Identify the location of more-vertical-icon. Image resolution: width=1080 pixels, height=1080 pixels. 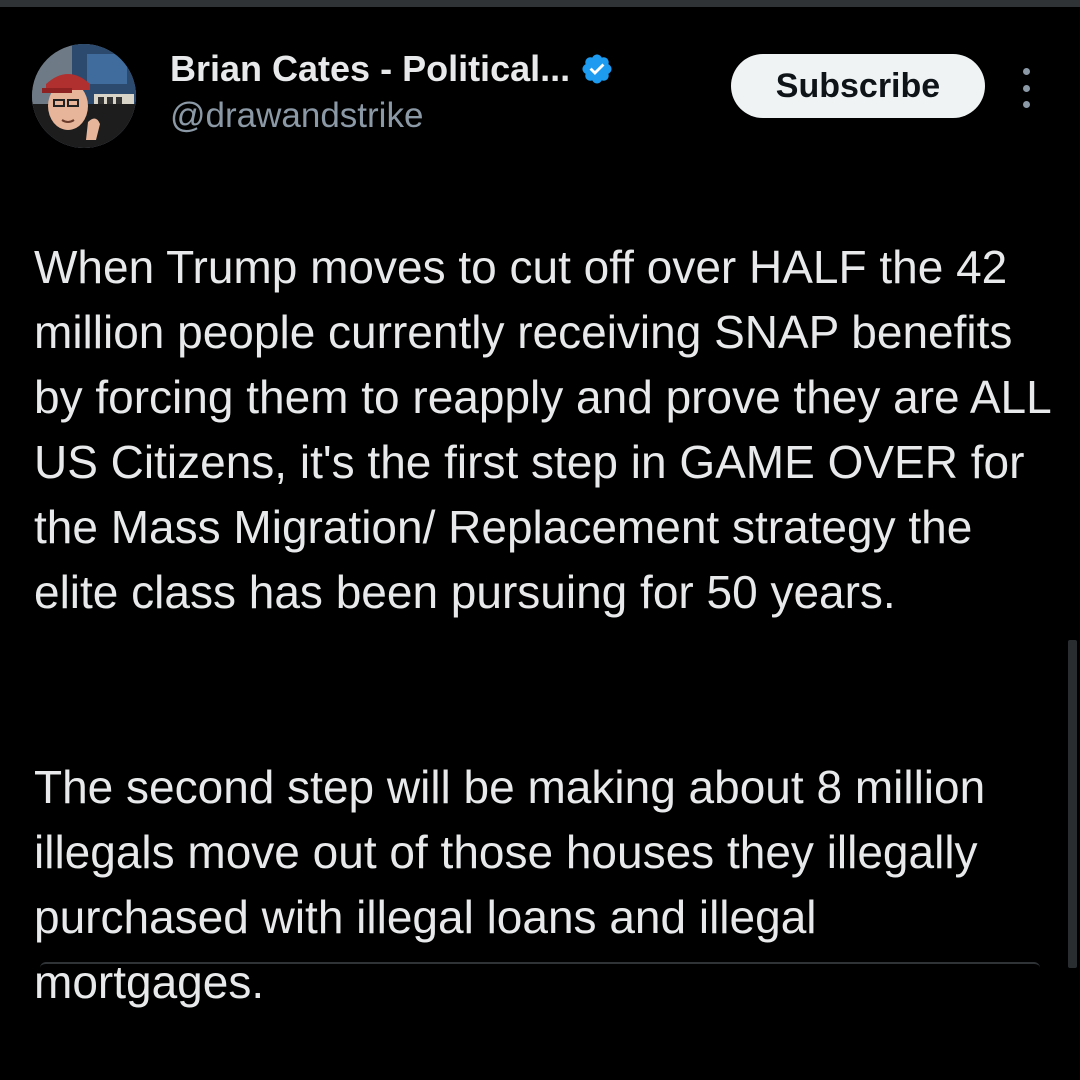
(1026, 88).